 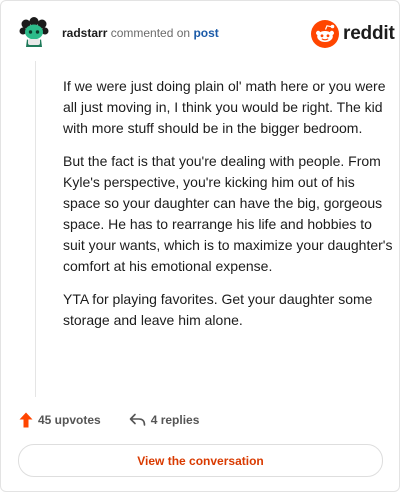 What do you see at coordinates (84, 33) in the screenshot?
I see `username-link: radstarr` at bounding box center [84, 33].